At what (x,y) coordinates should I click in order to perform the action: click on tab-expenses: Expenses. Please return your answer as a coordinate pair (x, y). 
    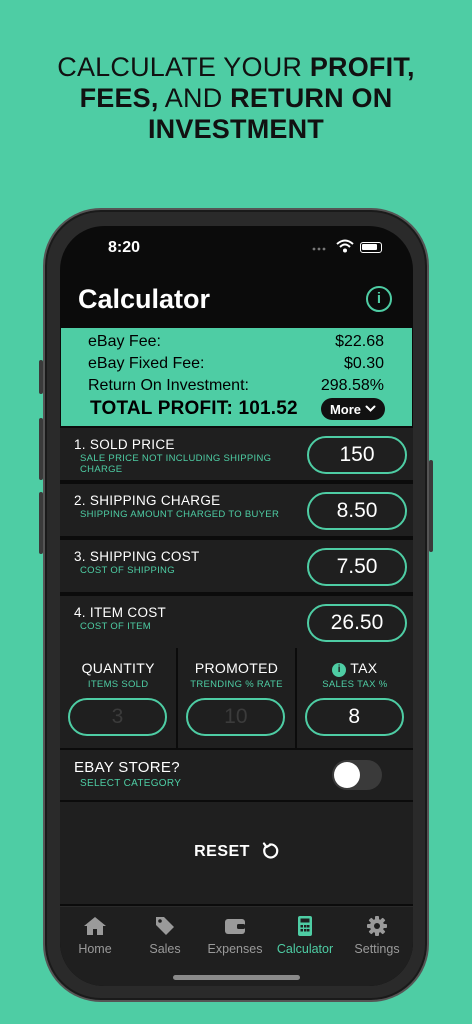
    Looking at the image, I should click on (235, 935).